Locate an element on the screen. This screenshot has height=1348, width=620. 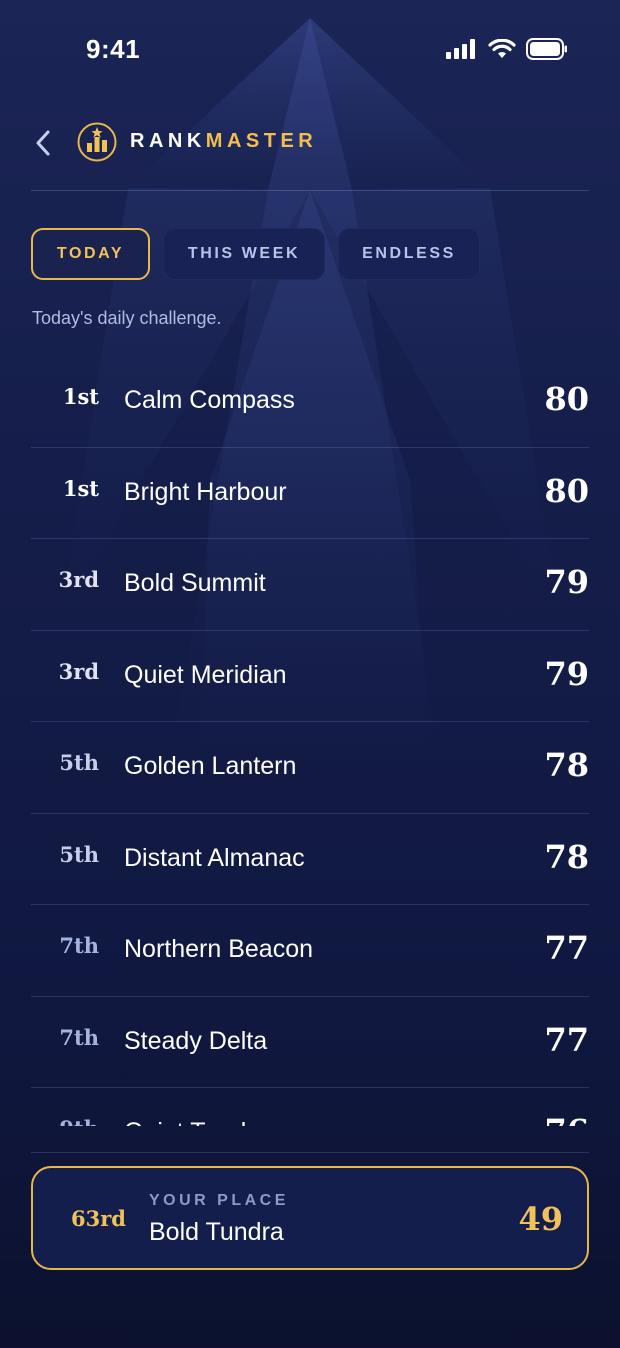
brand-wordmark: RANKMASTER is located at coordinates (223, 141).